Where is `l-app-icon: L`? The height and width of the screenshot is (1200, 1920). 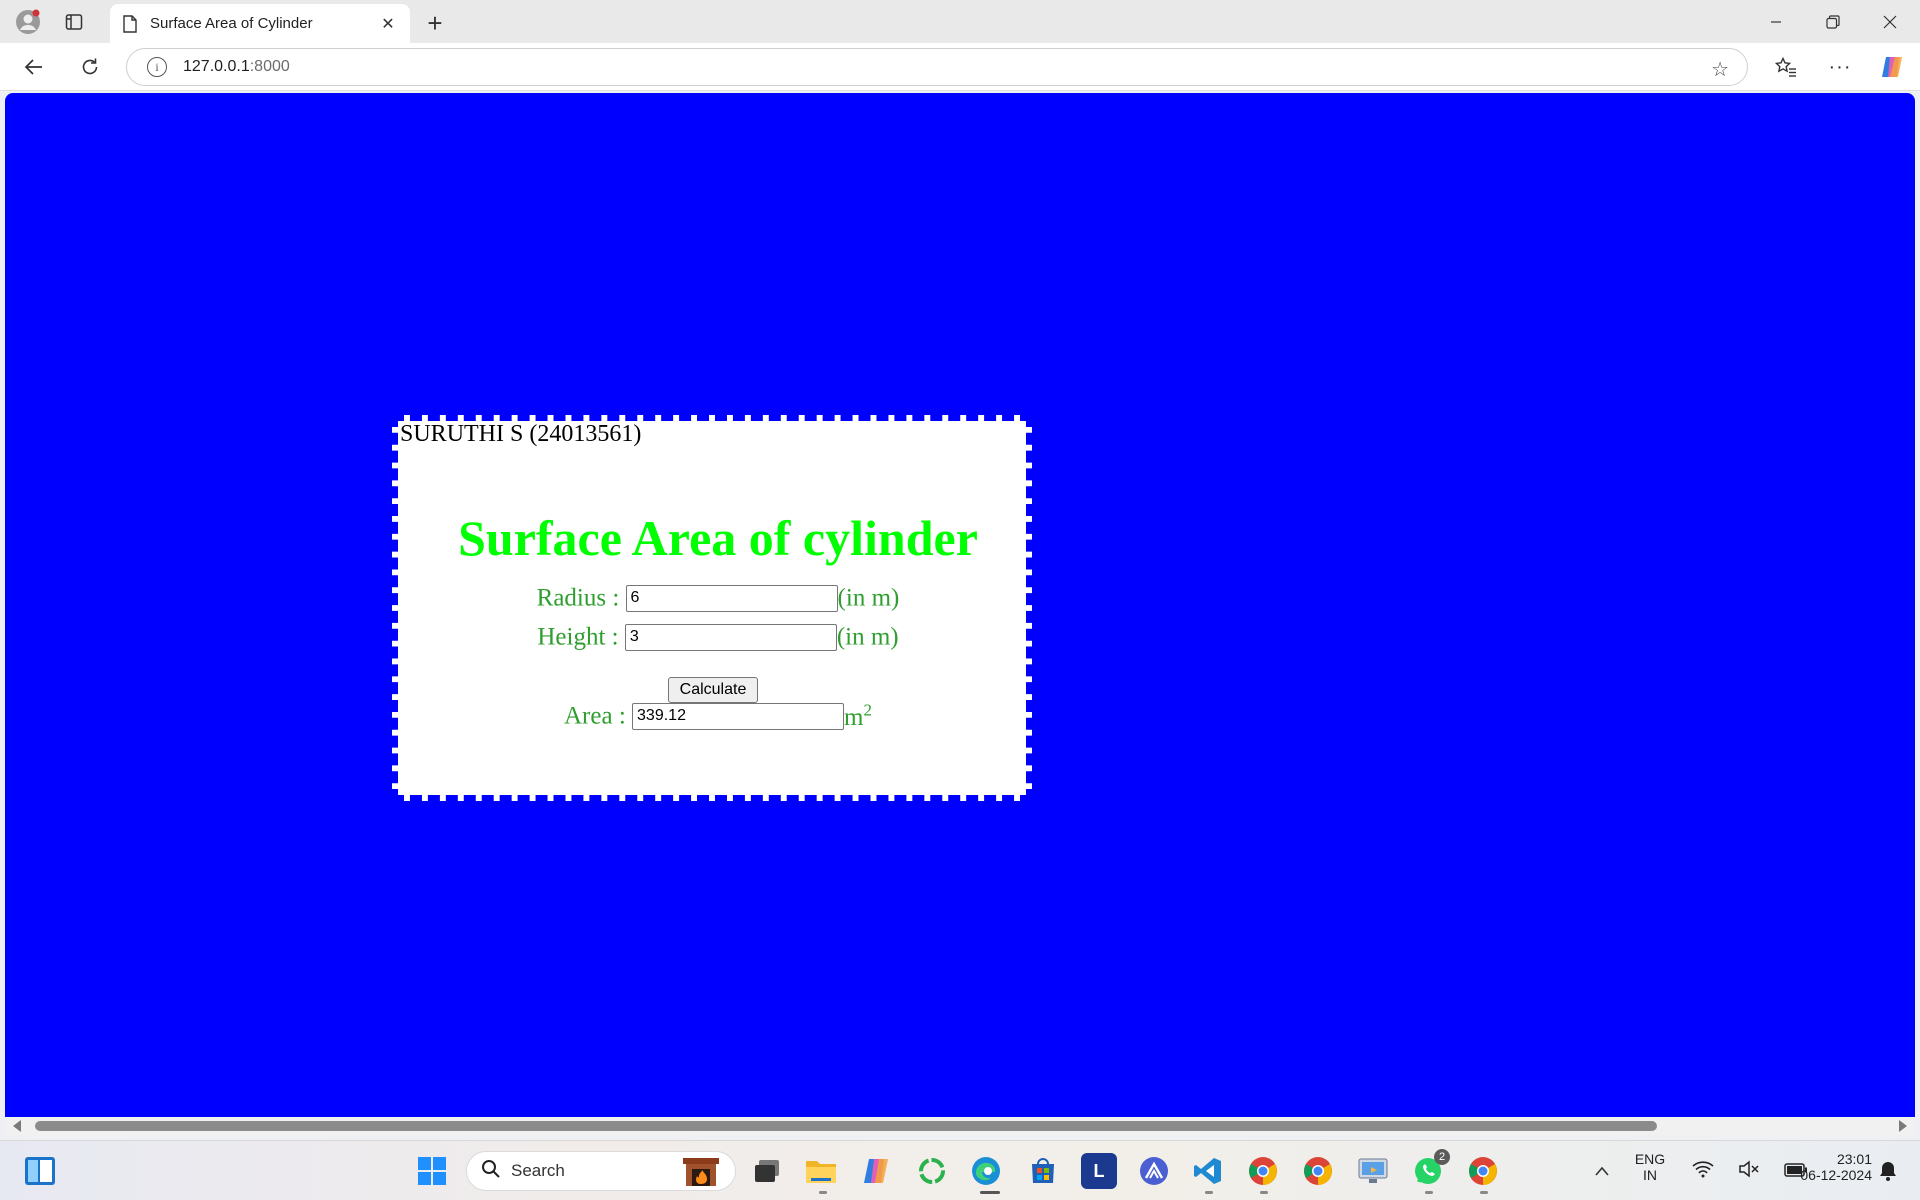 l-app-icon: L is located at coordinates (1099, 1171).